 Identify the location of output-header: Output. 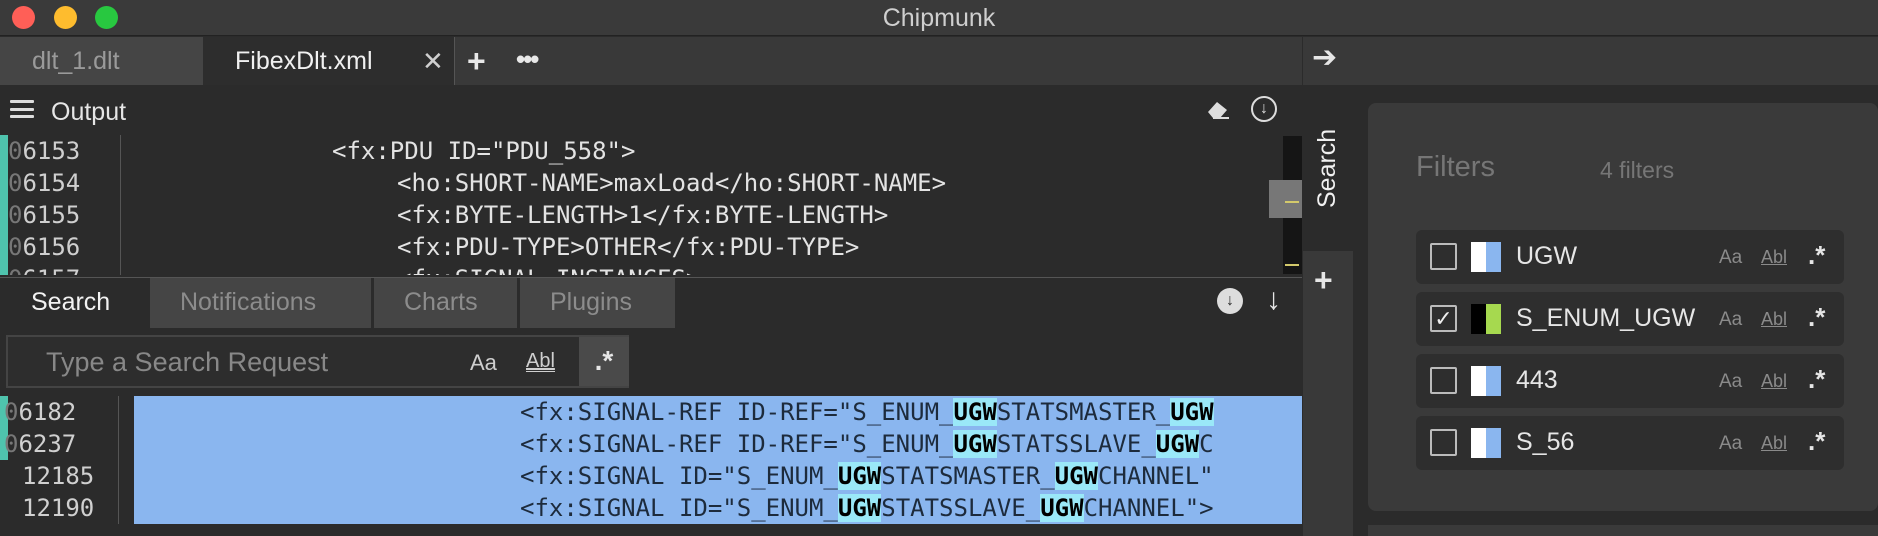
(651, 107).